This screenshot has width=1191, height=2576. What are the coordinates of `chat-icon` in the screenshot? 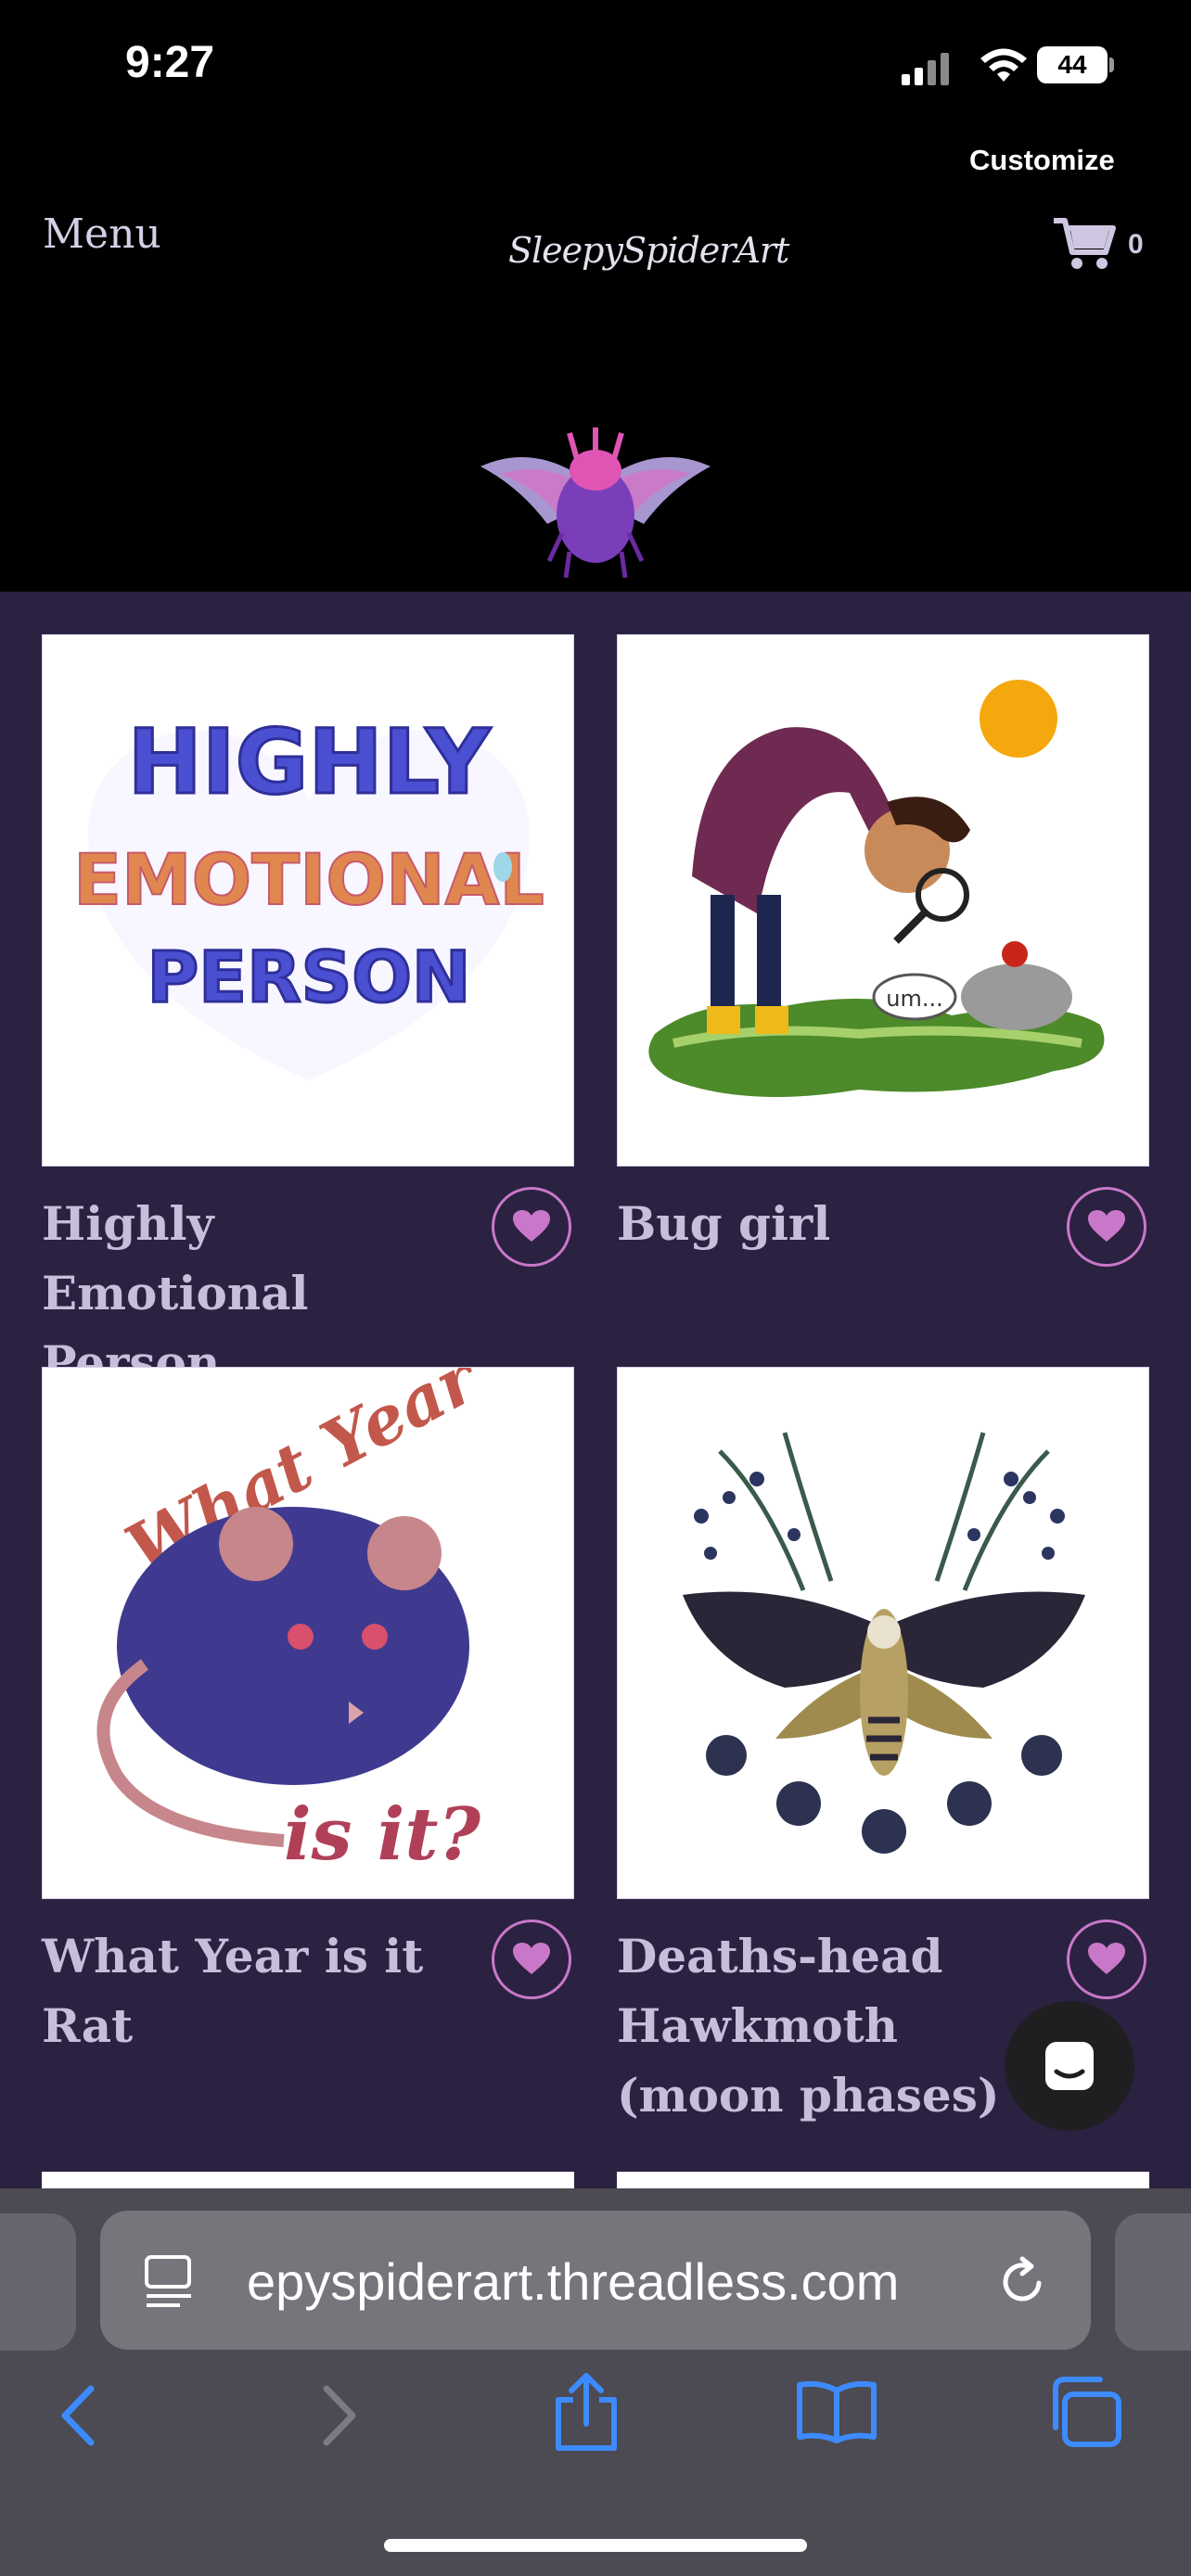 It's located at (1069, 2066).